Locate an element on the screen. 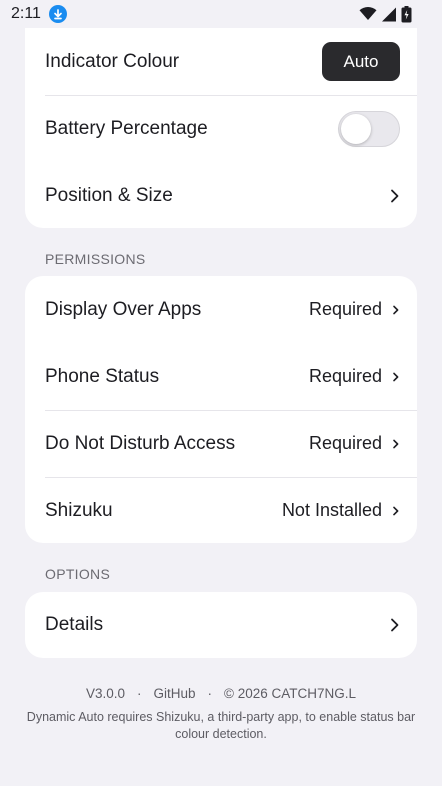 The width and height of the screenshot is (442, 786). shizuku-status: Not Installed is located at coordinates (341, 510).